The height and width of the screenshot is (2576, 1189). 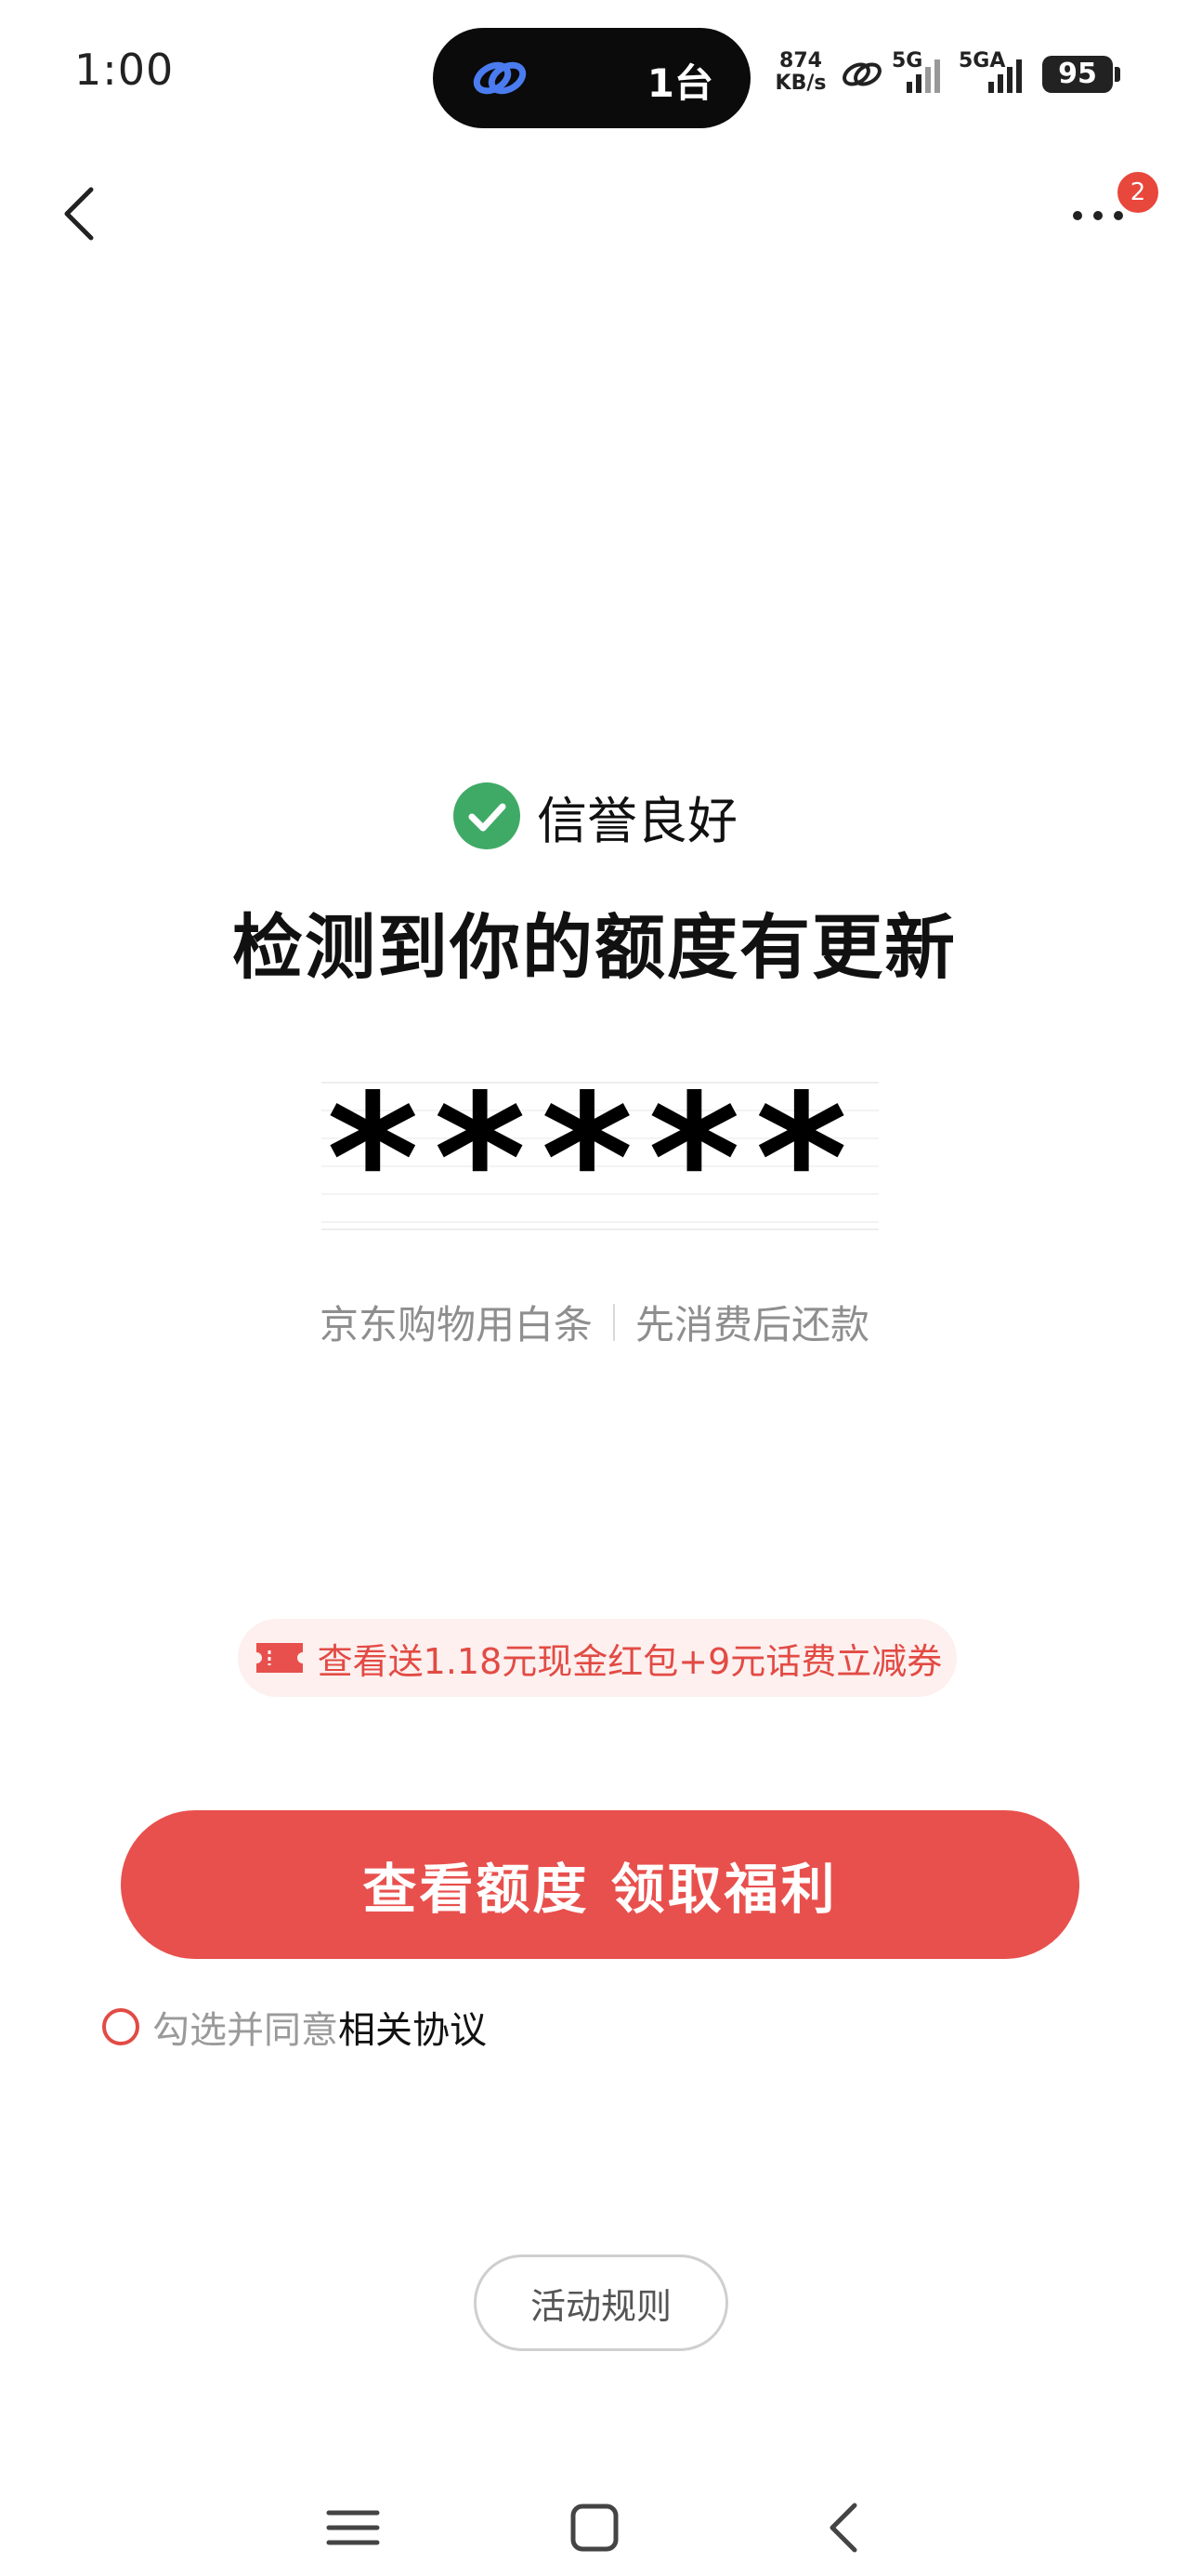 I want to click on hotspot-link-icon, so click(x=862, y=74).